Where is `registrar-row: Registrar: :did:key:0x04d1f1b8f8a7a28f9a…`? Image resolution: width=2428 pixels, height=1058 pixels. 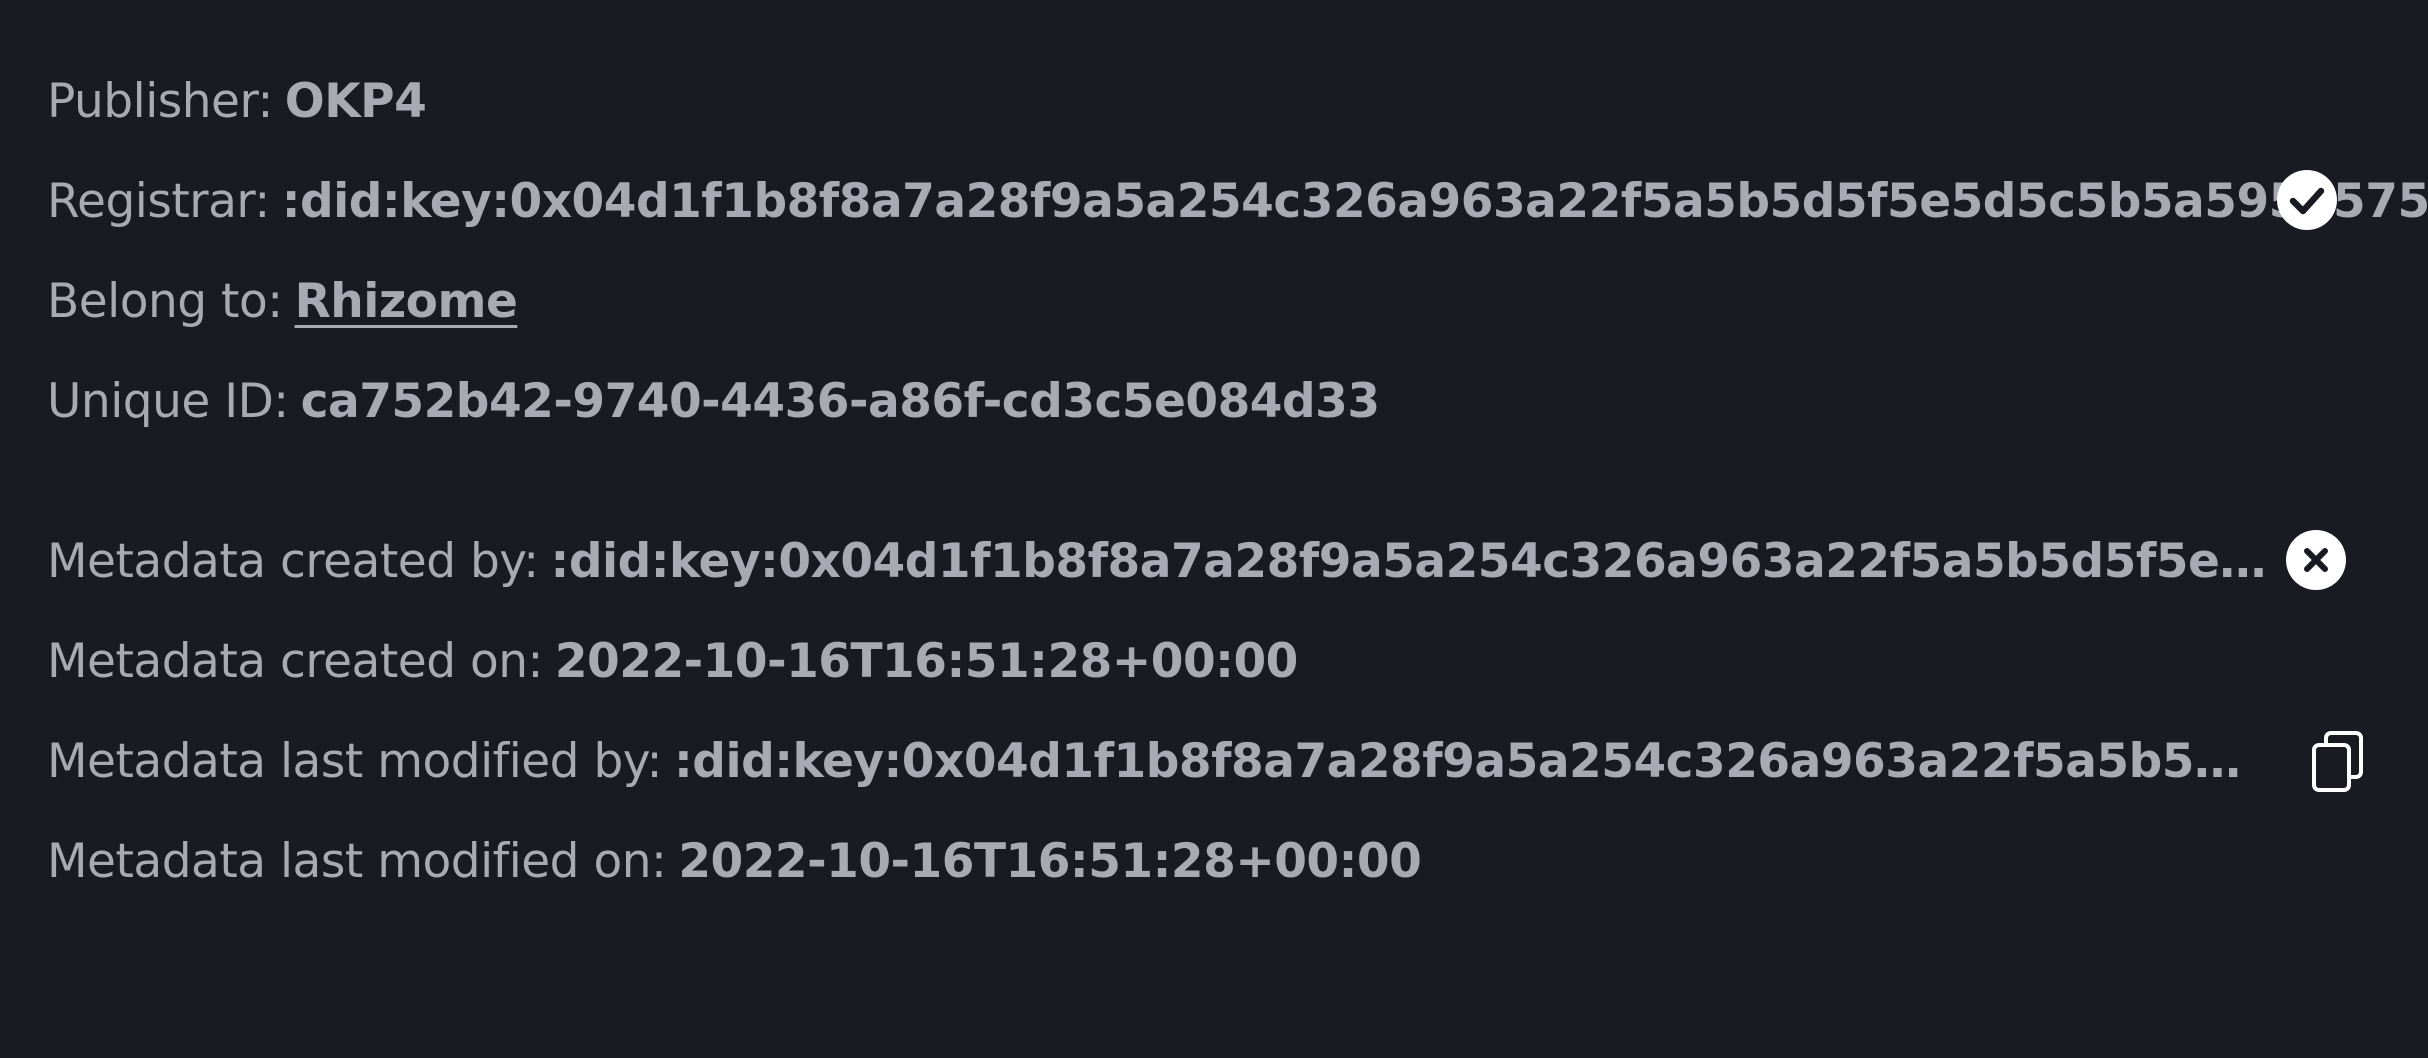
registrar-row: Registrar: :did:key:0x04d1f1b8f8a7a28f9a… is located at coordinates (1237, 202).